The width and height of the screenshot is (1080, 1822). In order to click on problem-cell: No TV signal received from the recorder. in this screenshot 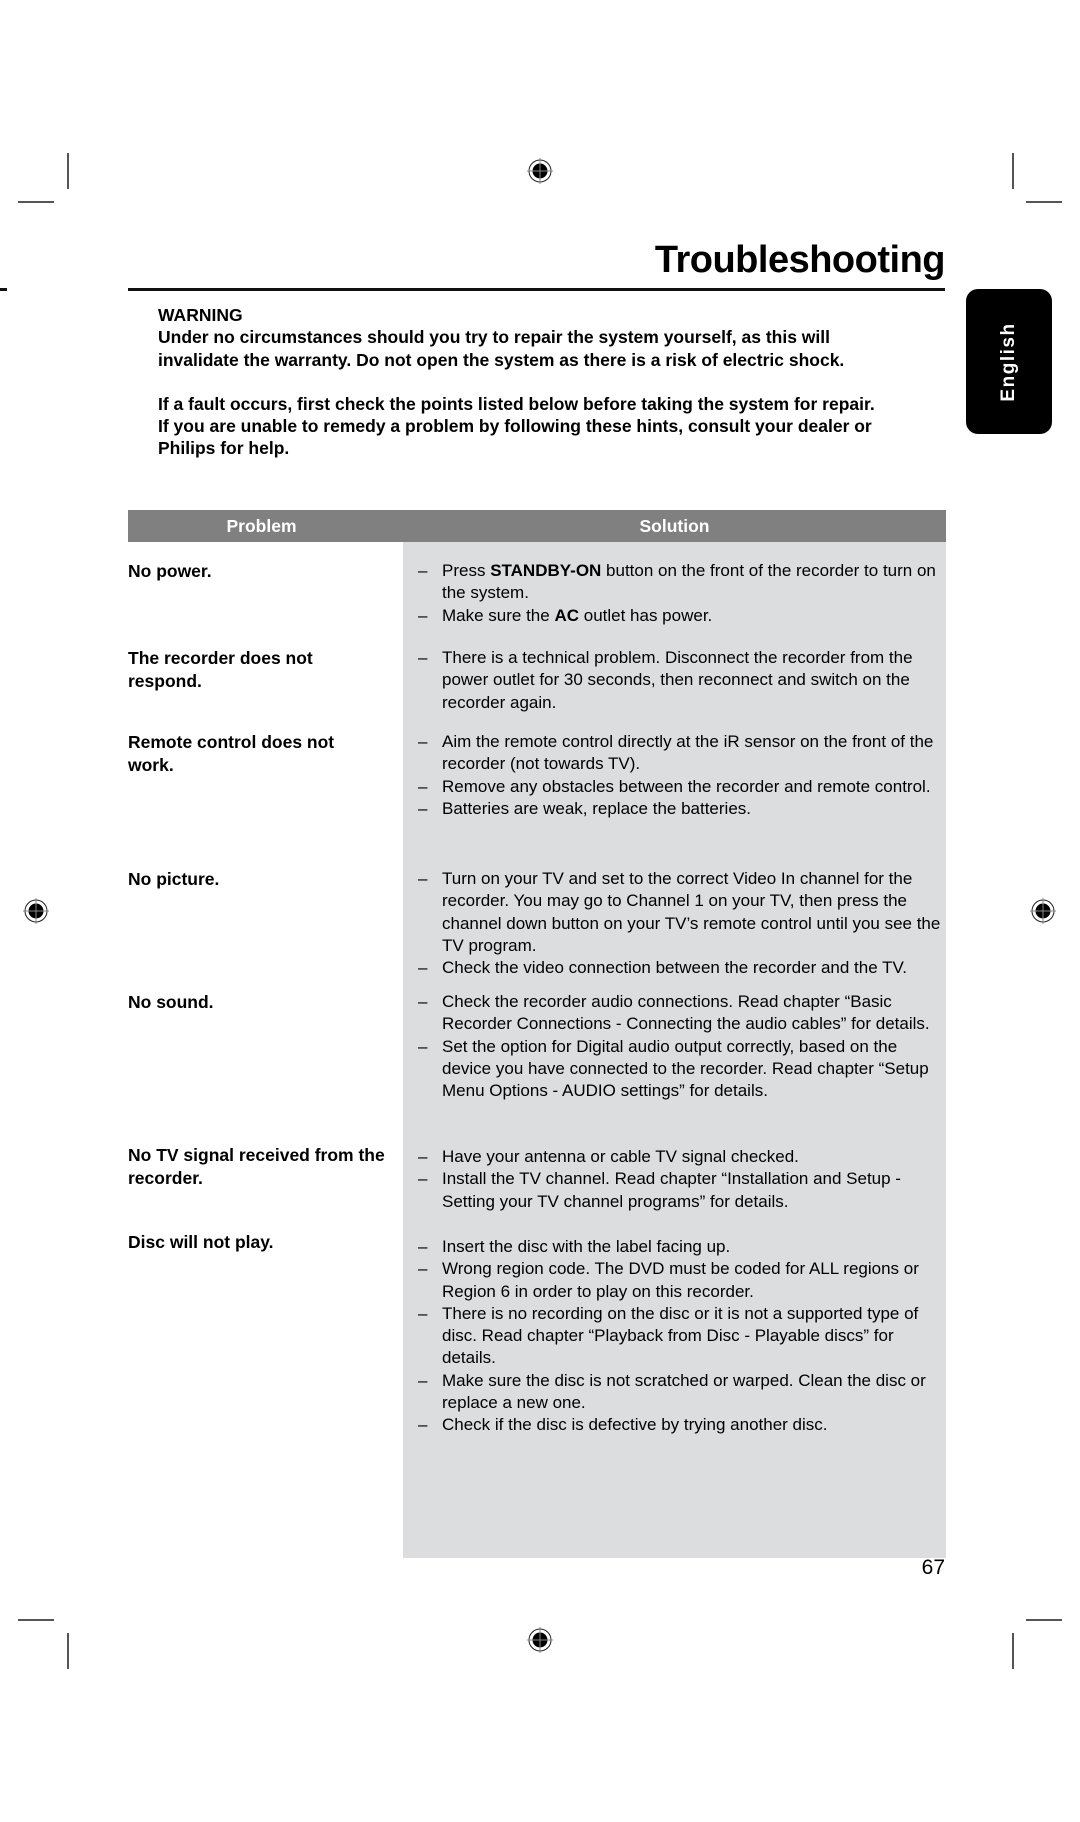, I will do `click(256, 1166)`.